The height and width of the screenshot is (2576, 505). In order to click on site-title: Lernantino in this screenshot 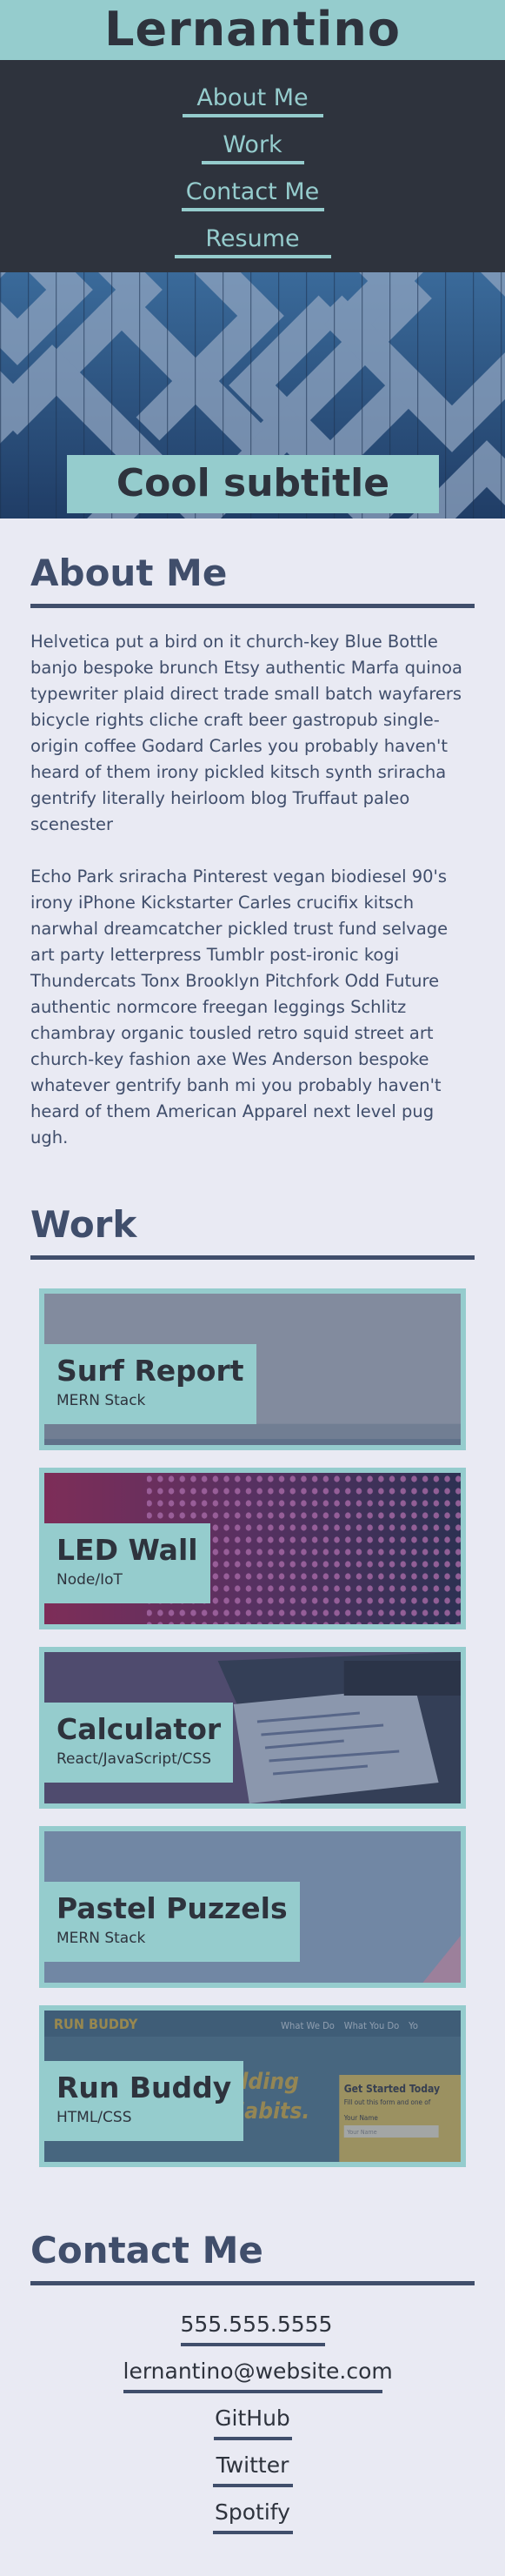, I will do `click(252, 30)`.